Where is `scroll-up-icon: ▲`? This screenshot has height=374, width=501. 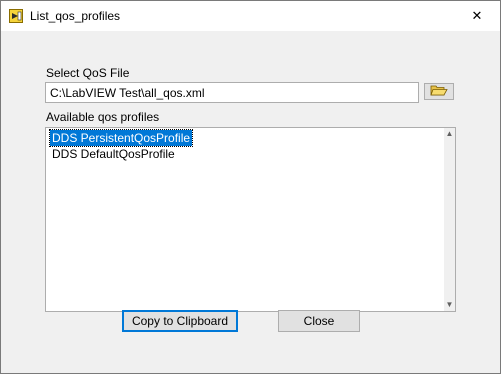
scroll-up-icon: ▲ is located at coordinates (449, 134).